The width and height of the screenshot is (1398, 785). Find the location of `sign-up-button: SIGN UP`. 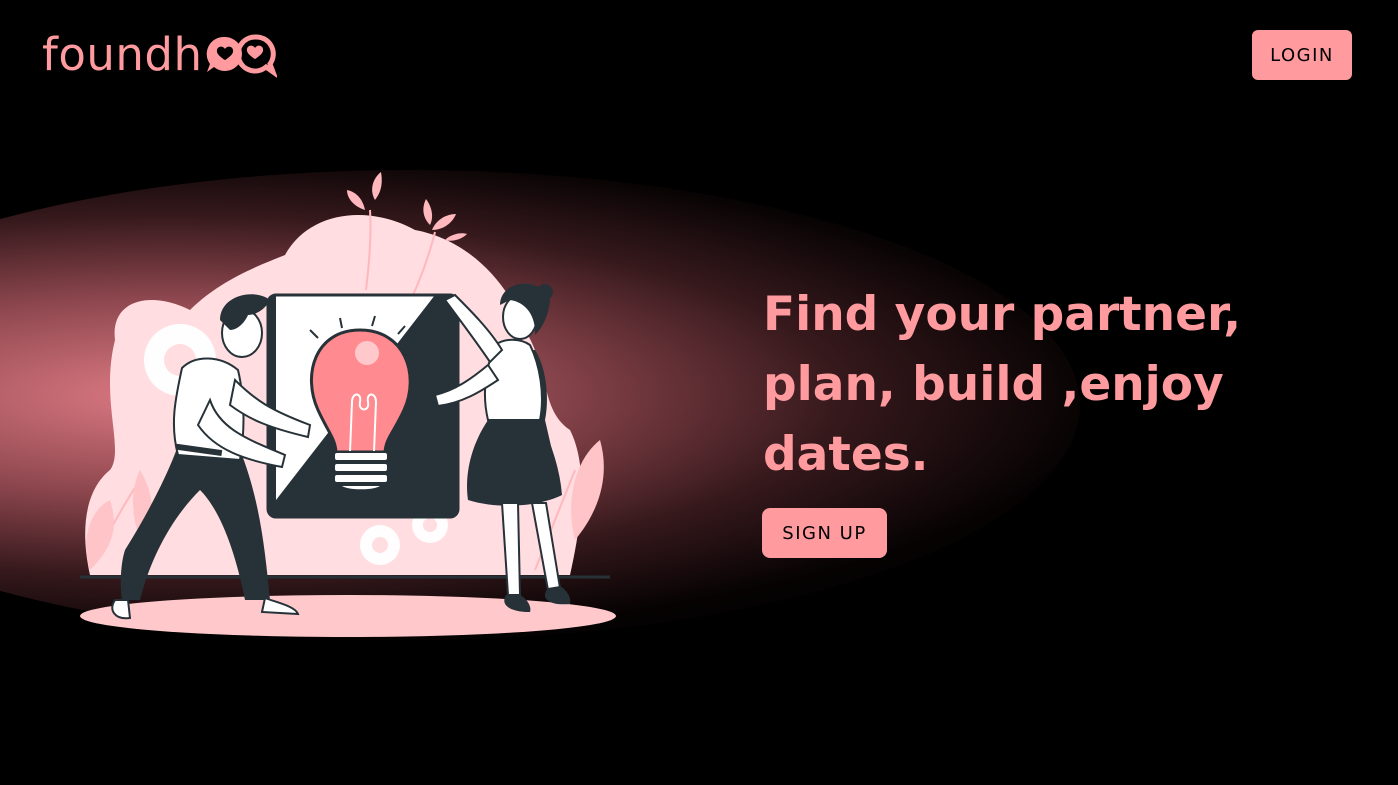

sign-up-button: SIGN UP is located at coordinates (824, 533).